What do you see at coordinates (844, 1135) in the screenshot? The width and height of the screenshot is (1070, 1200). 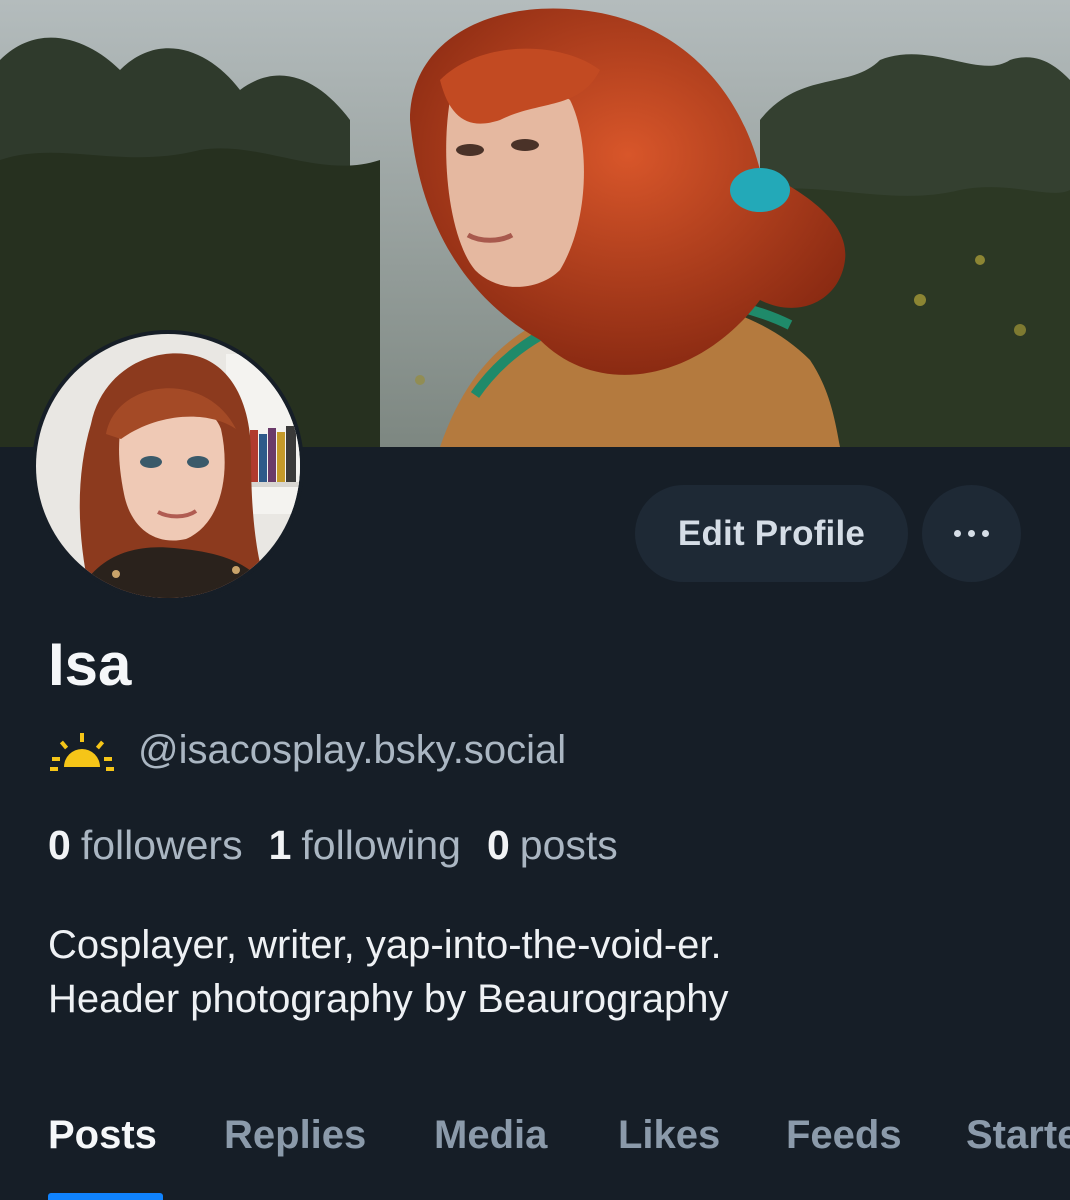 I see `tab-feeds: Feeds` at bounding box center [844, 1135].